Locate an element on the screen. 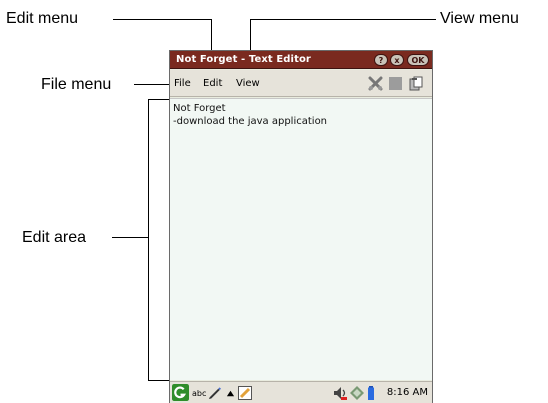  menu-view: View is located at coordinates (248, 83).